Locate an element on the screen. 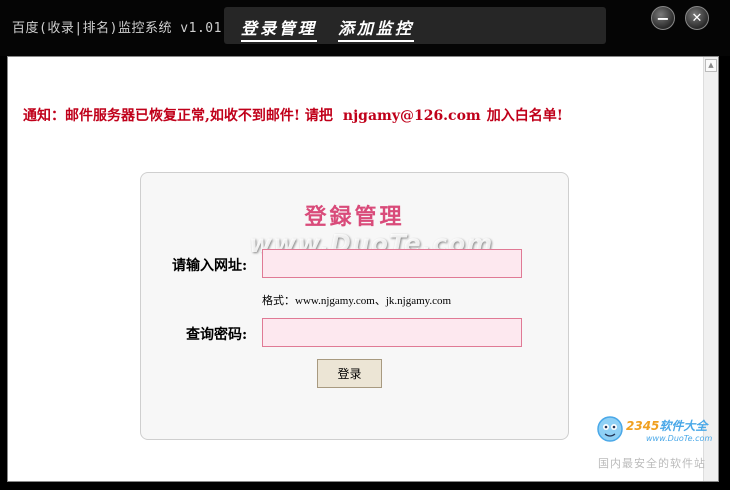  site-brand-prefix: 2345 is located at coordinates (643, 426).